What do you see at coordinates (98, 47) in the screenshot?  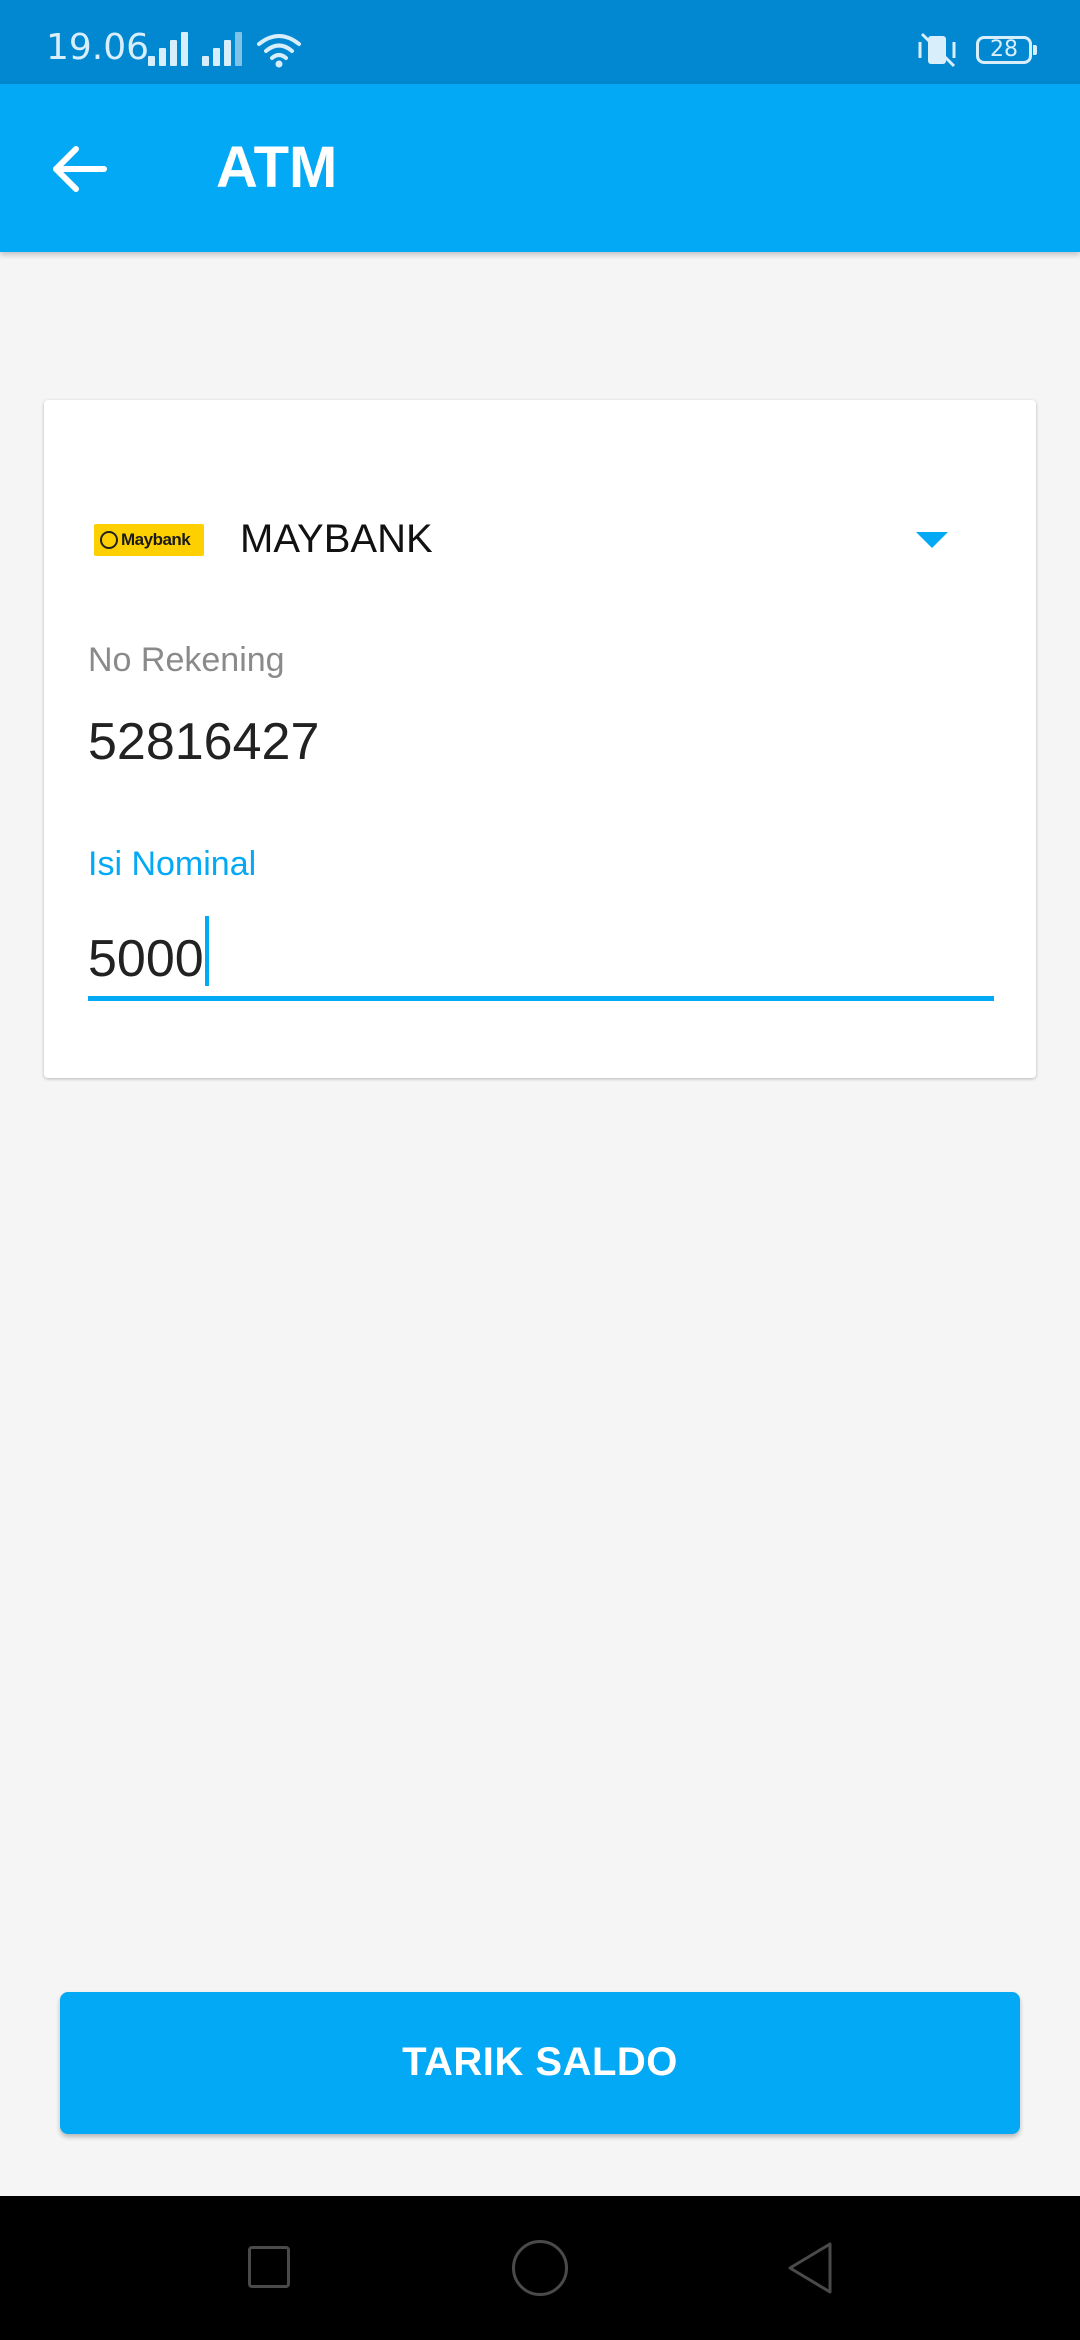 I see `status-time: 19.06` at bounding box center [98, 47].